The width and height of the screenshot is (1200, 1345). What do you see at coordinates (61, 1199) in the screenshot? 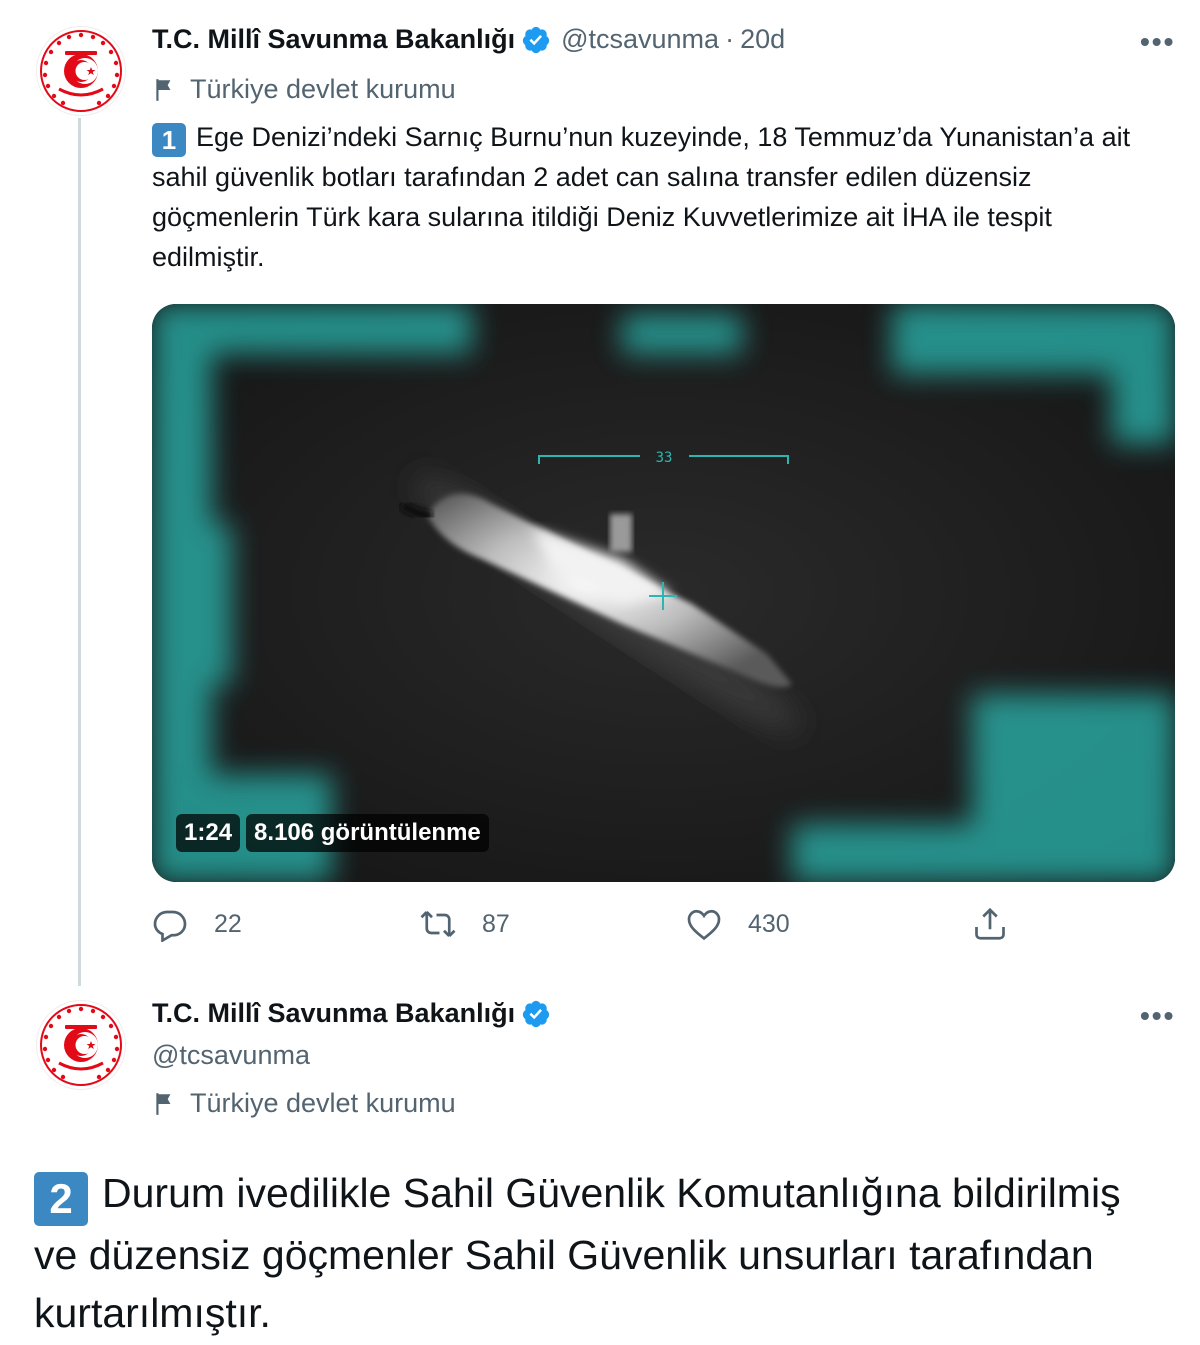
I see `keycap-number-emoji: 2` at bounding box center [61, 1199].